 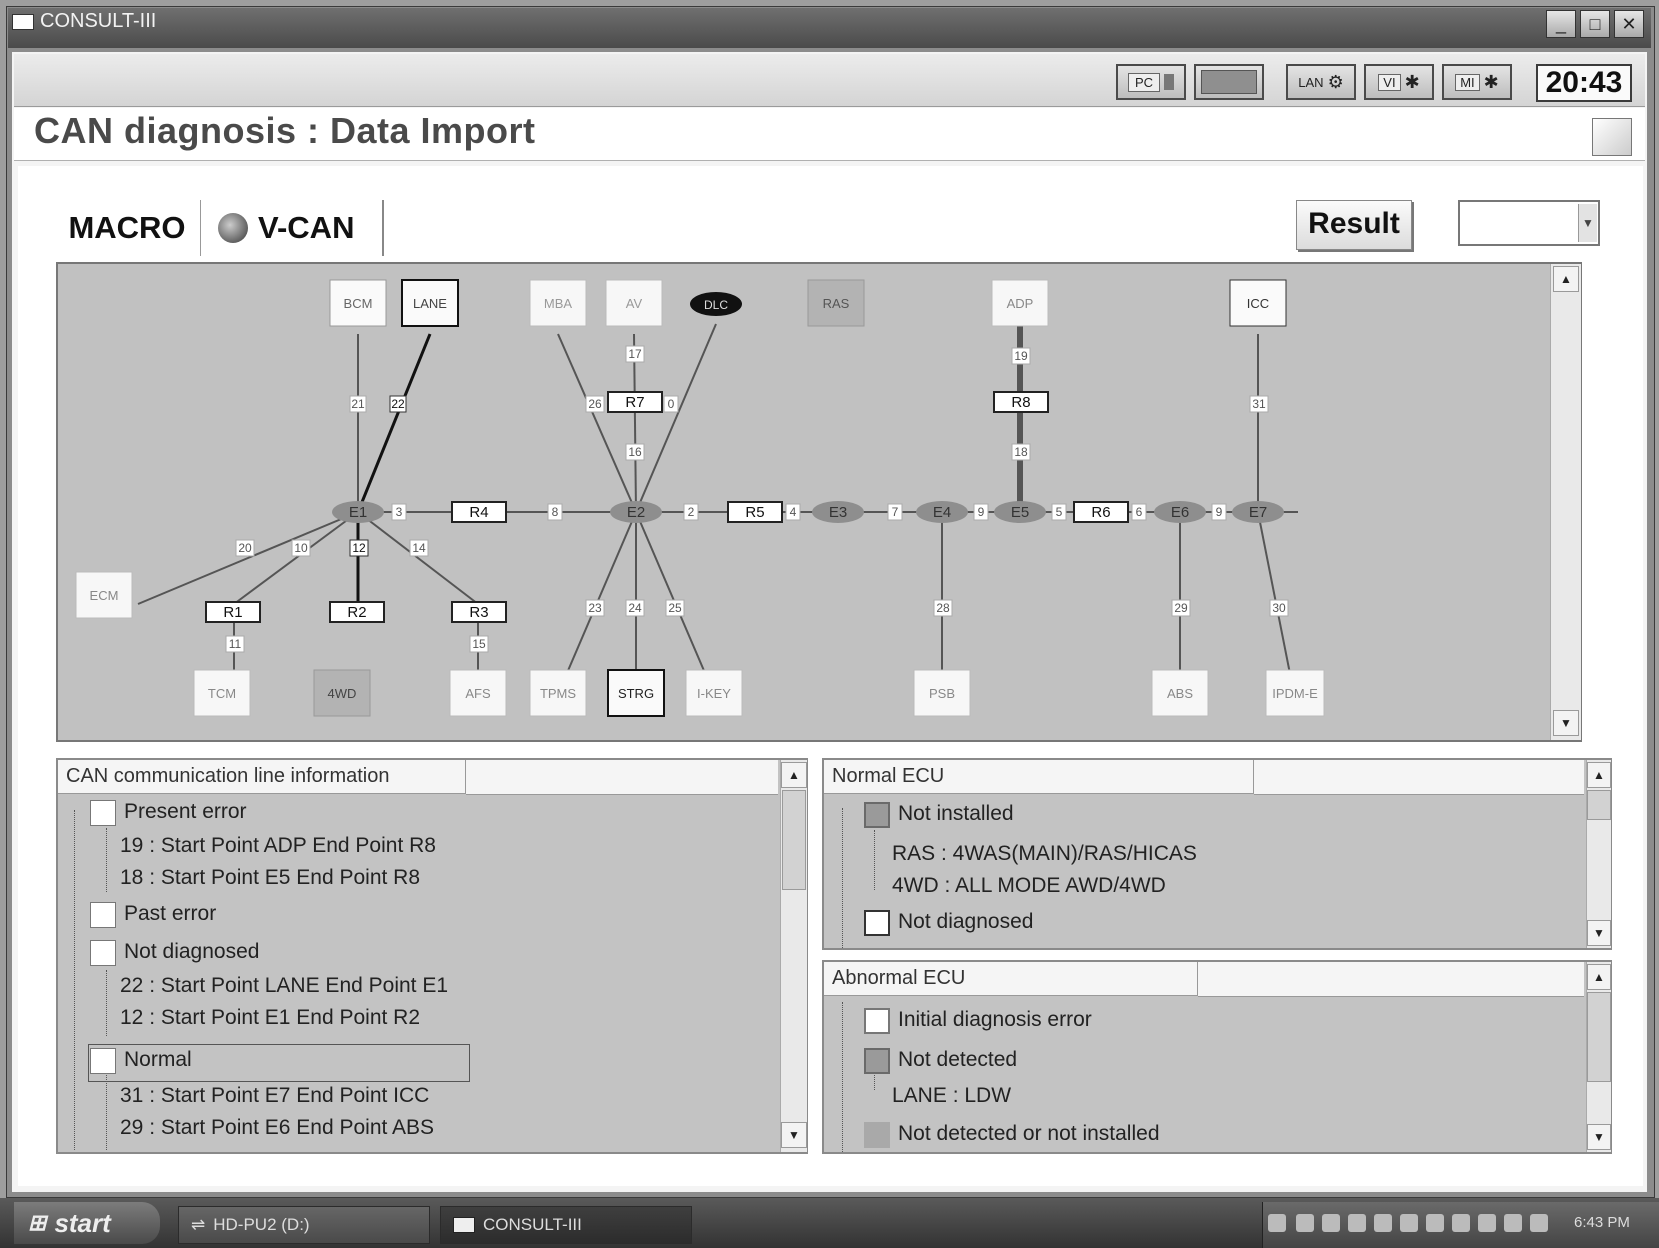 I want to click on tree-item: 4WD : ALL MODE AWD/4WD, so click(x=1029, y=886).